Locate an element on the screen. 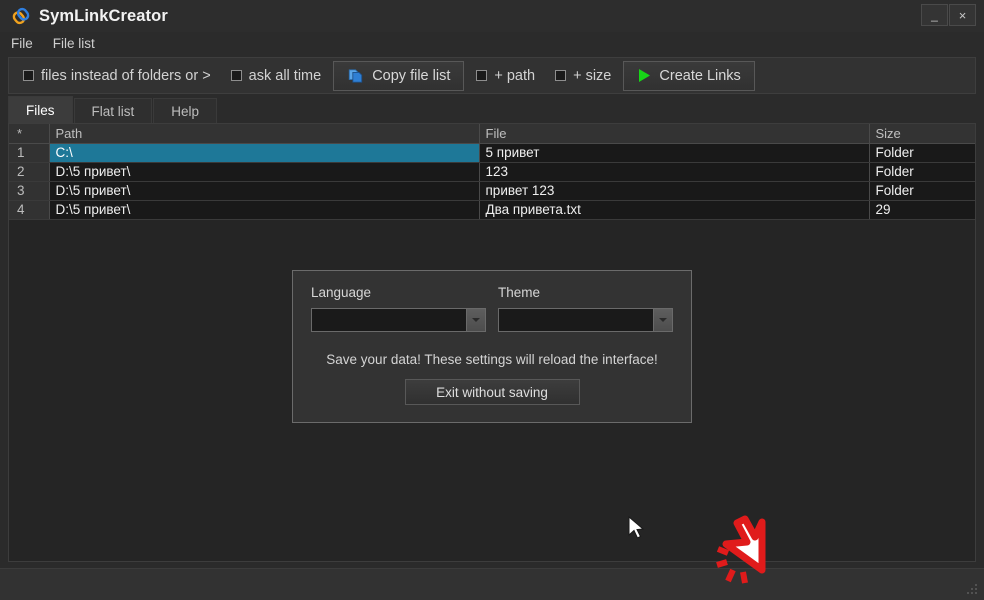  menu-bar: File File list is located at coordinates (492, 43).